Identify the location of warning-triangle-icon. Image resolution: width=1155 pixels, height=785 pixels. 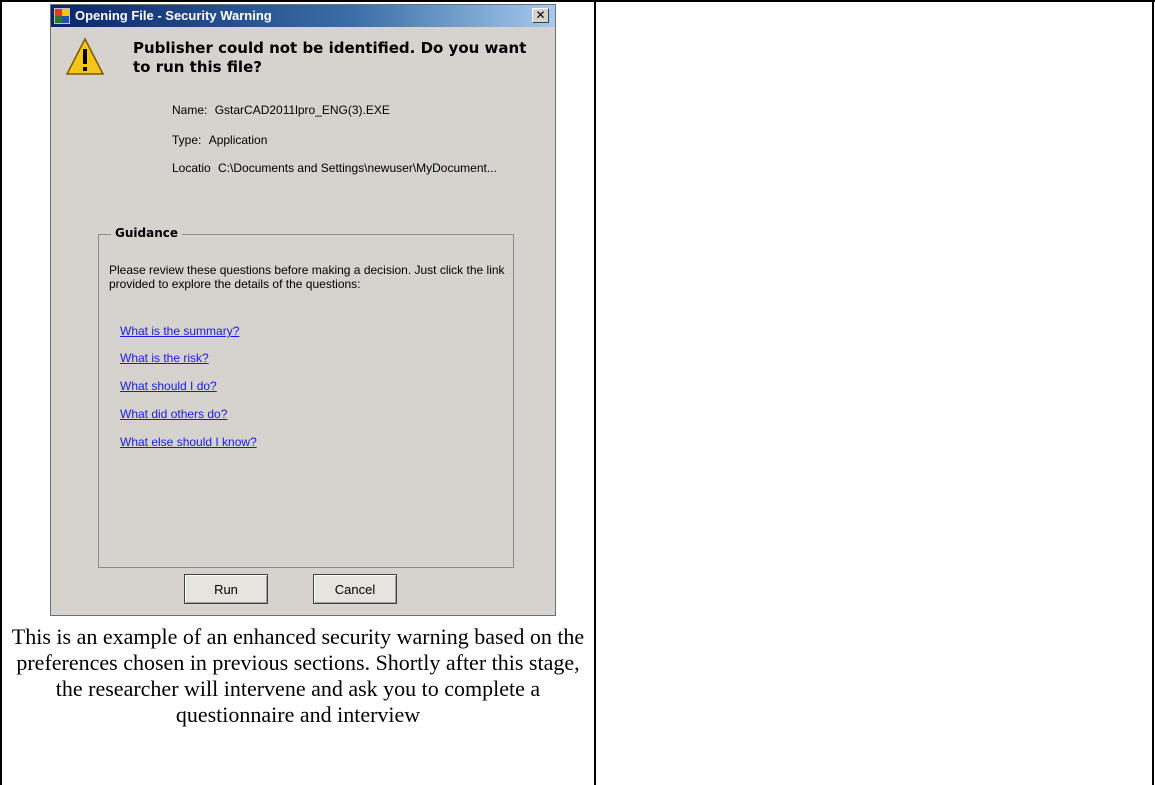
(85, 56).